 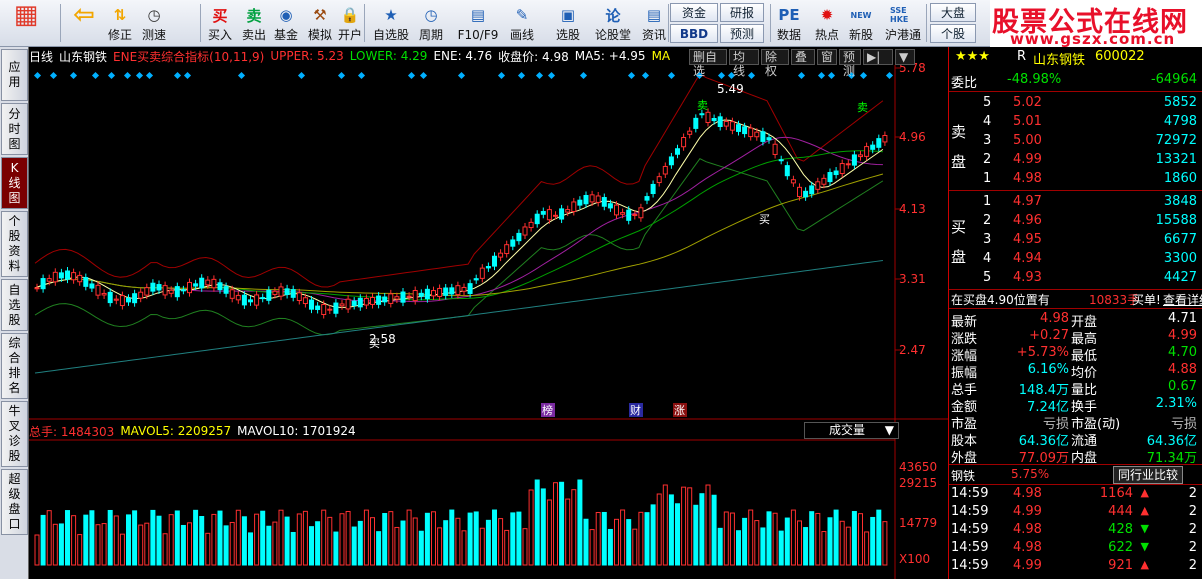 What do you see at coordinates (286, 23) in the screenshot?
I see `toolbar-fund-button: ◉ 基金` at bounding box center [286, 23].